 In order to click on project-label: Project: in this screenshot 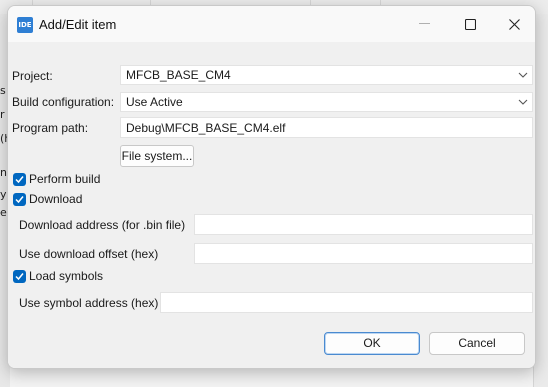, I will do `click(32, 76)`.